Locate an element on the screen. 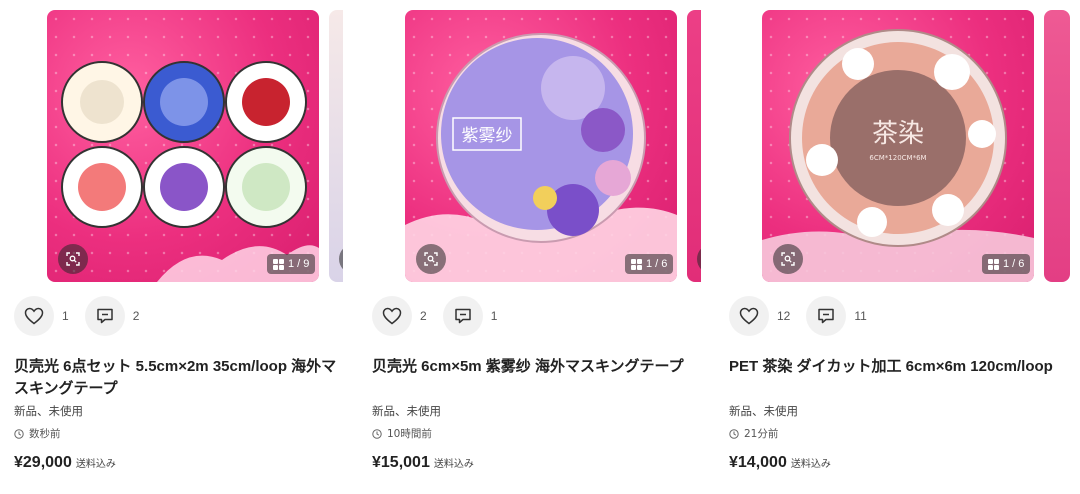 The height and width of the screenshot is (494, 1080). listing-title: 贝壳光 6cm×5m 紫雾纱 海外マスキングテープ is located at coordinates (537, 367).